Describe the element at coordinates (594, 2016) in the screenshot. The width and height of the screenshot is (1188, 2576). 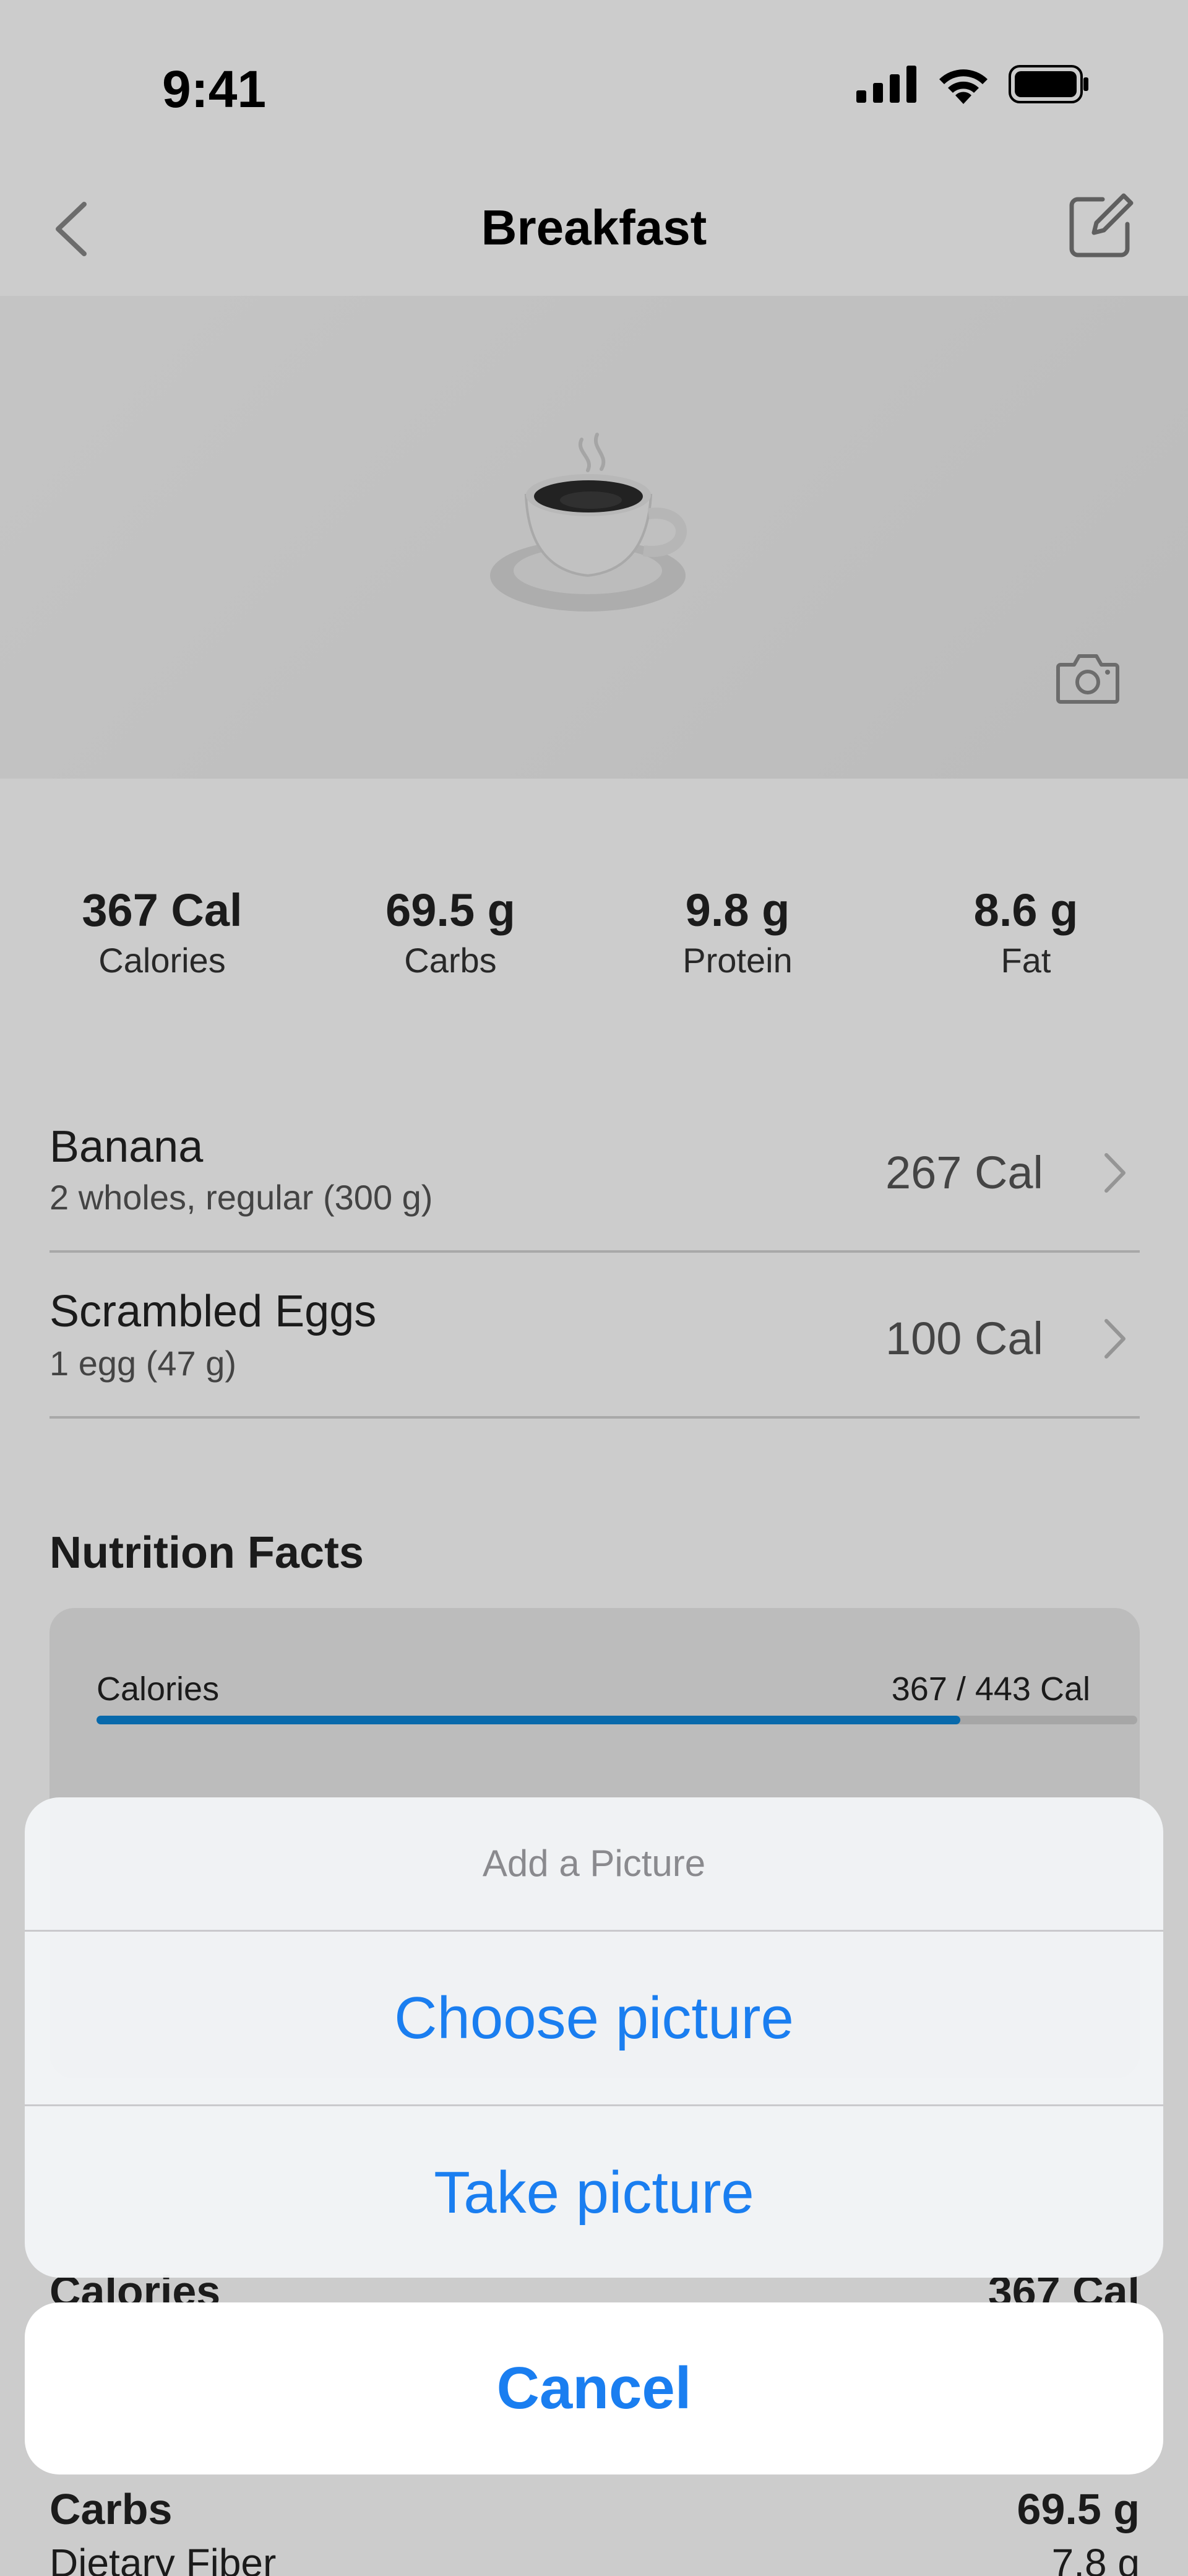
I see `choose-picture-button: Choose picture` at that location.